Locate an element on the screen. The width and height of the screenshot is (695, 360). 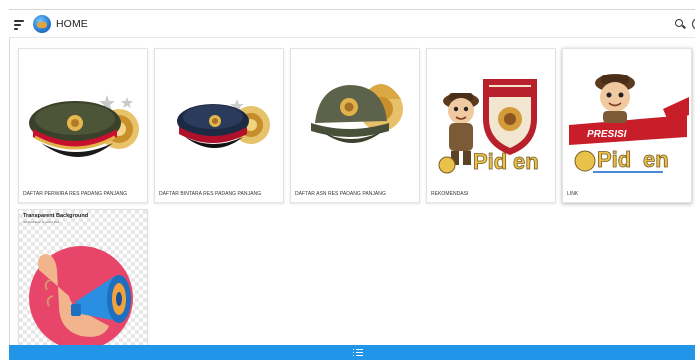
card-rekomendasi: Pid en REKOMENDASI is located at coordinates (491, 125).